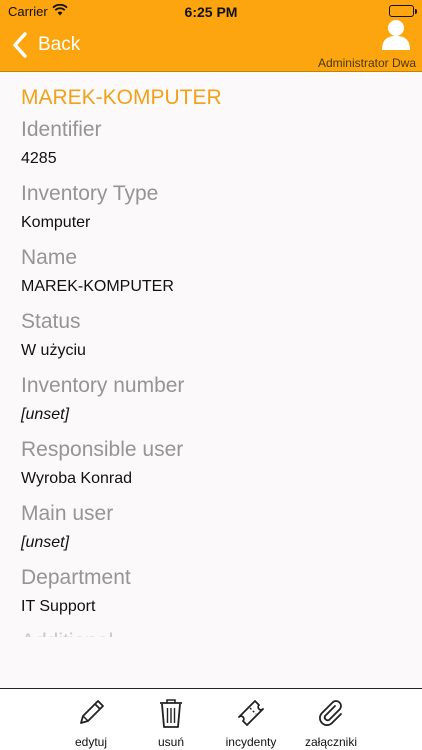  I want to click on field-responsible-user: Responsible user Wyroba Konrad, so click(211, 463).